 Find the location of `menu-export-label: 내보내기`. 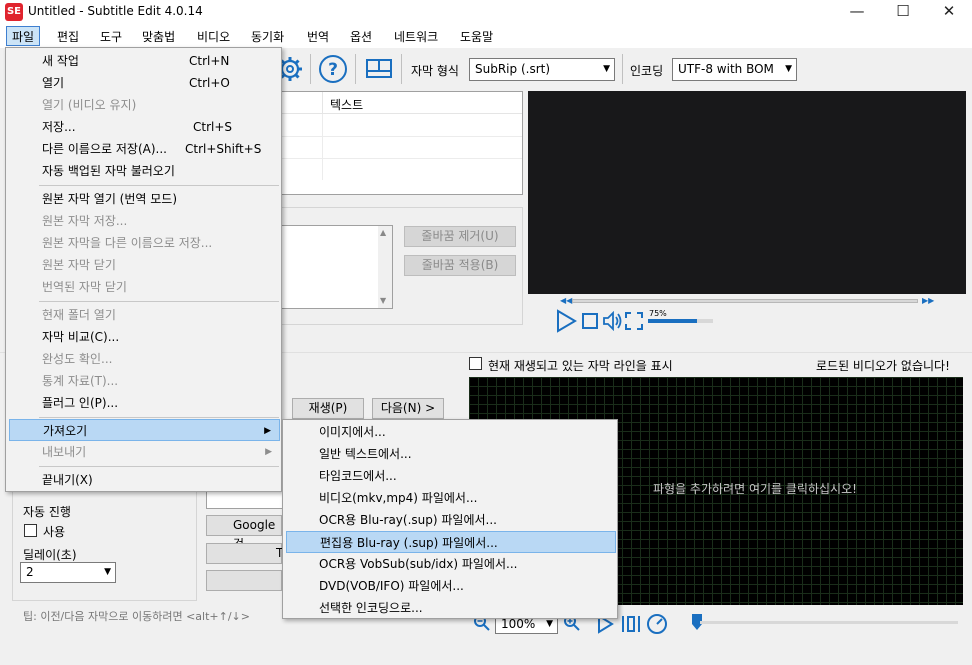

menu-export-label: 내보내기 is located at coordinates (64, 452).